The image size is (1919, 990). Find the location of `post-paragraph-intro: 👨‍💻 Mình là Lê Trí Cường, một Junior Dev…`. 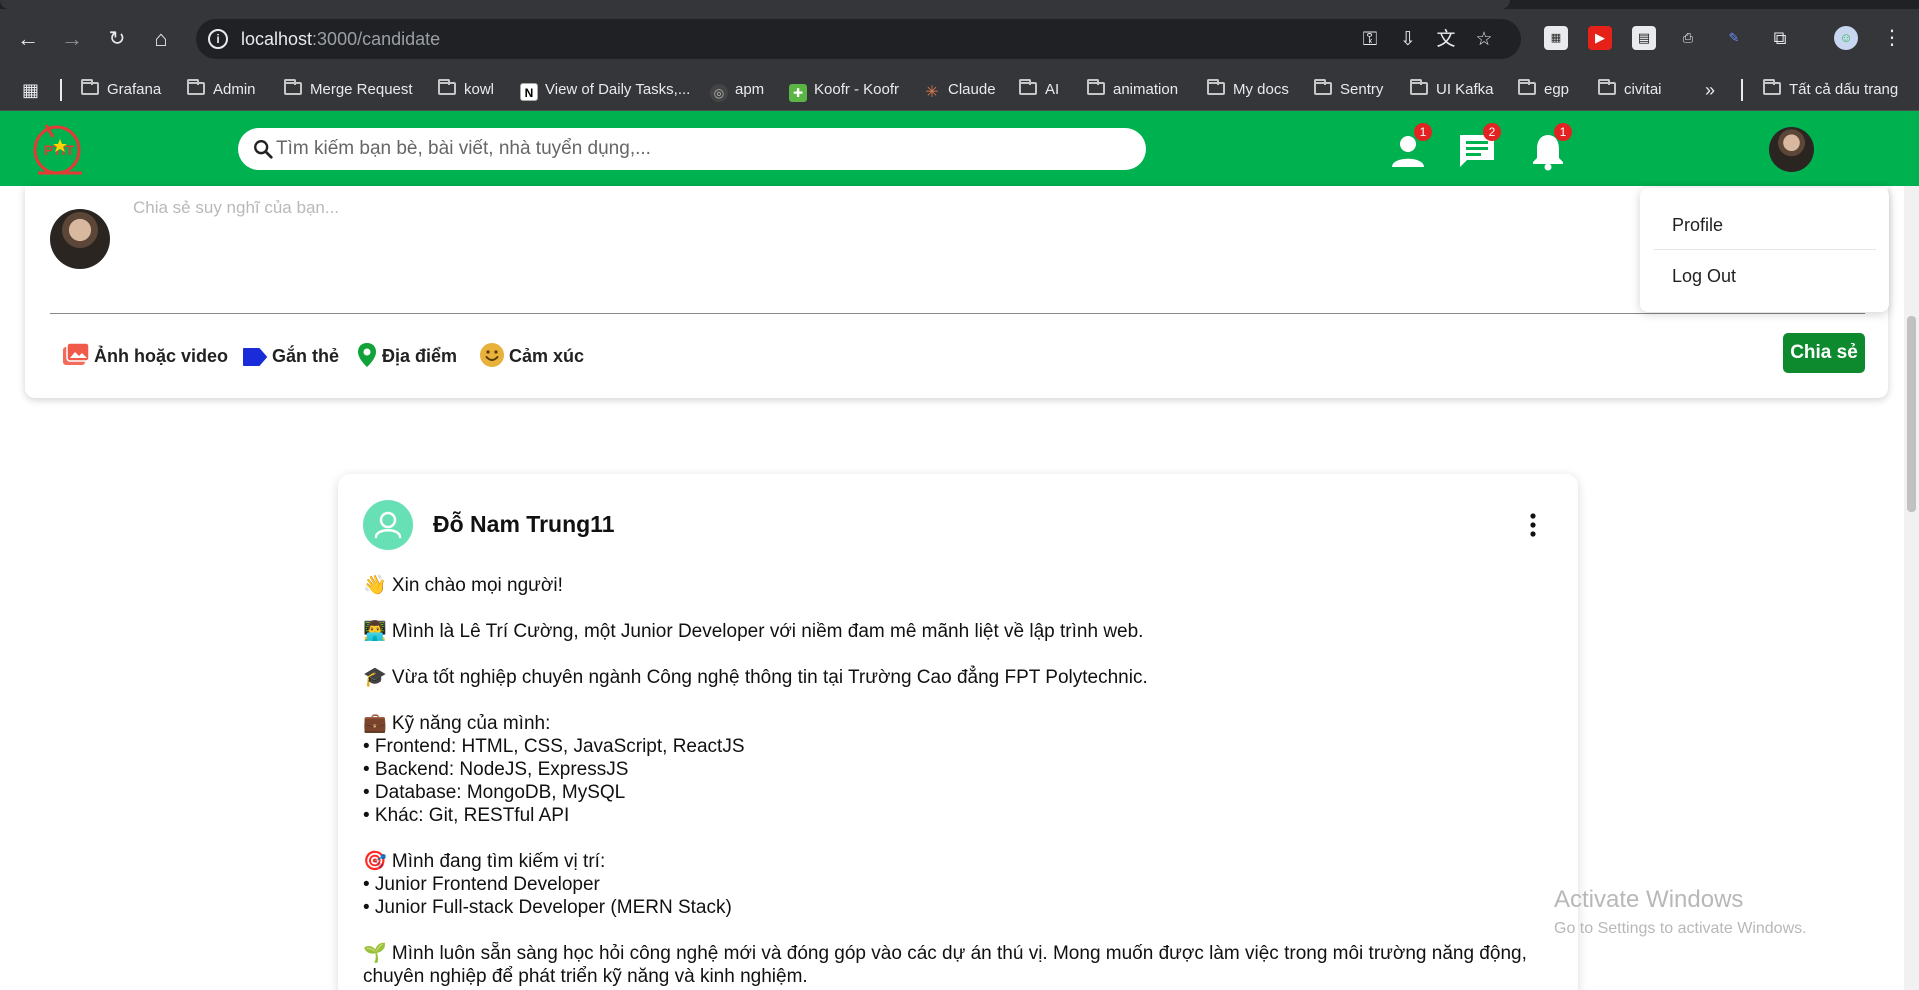

post-paragraph-intro: 👨‍💻 Mình là Lê Trí Cường, một Junior Dev… is located at coordinates (753, 631).